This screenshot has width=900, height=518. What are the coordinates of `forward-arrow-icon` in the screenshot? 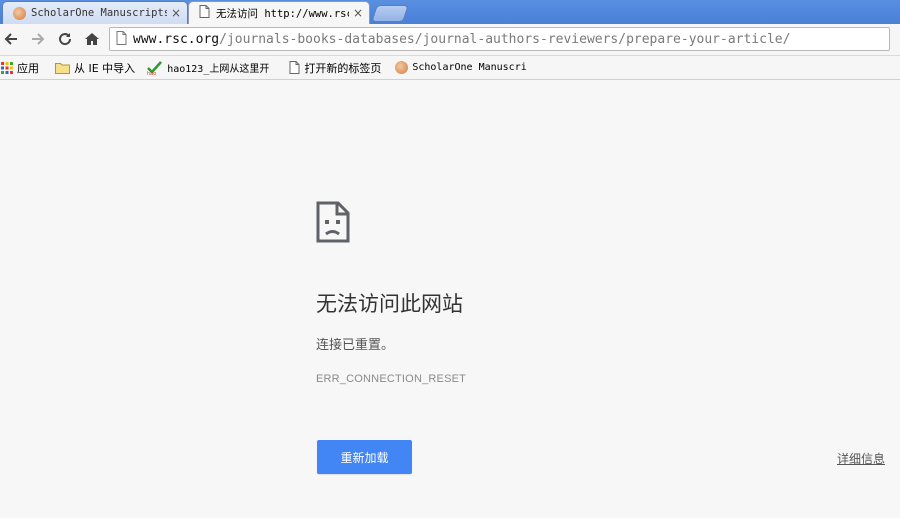 It's located at (38, 39).